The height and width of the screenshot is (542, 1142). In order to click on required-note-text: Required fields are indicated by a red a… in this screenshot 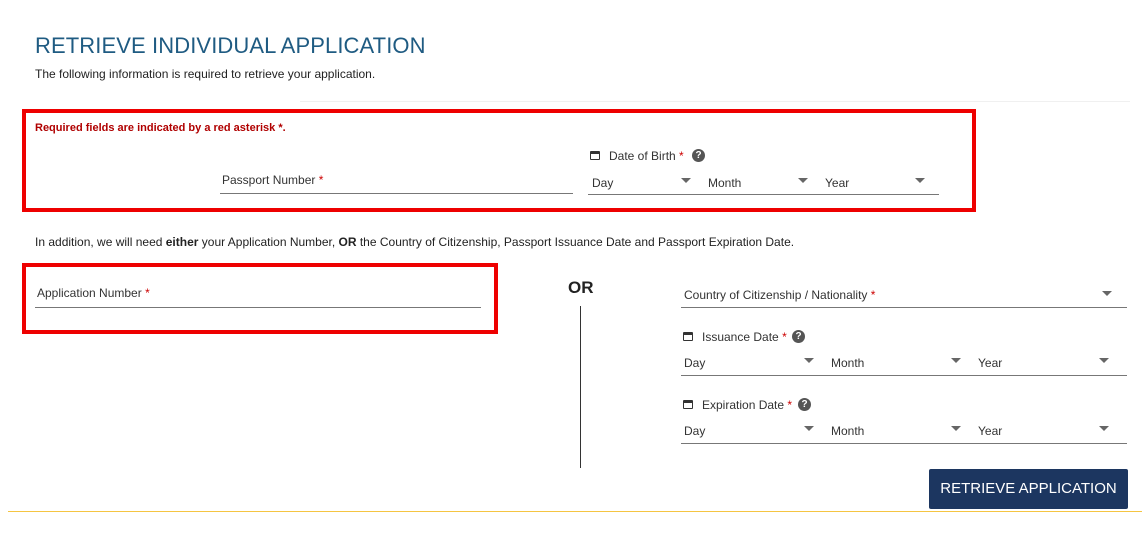, I will do `click(157, 128)`.